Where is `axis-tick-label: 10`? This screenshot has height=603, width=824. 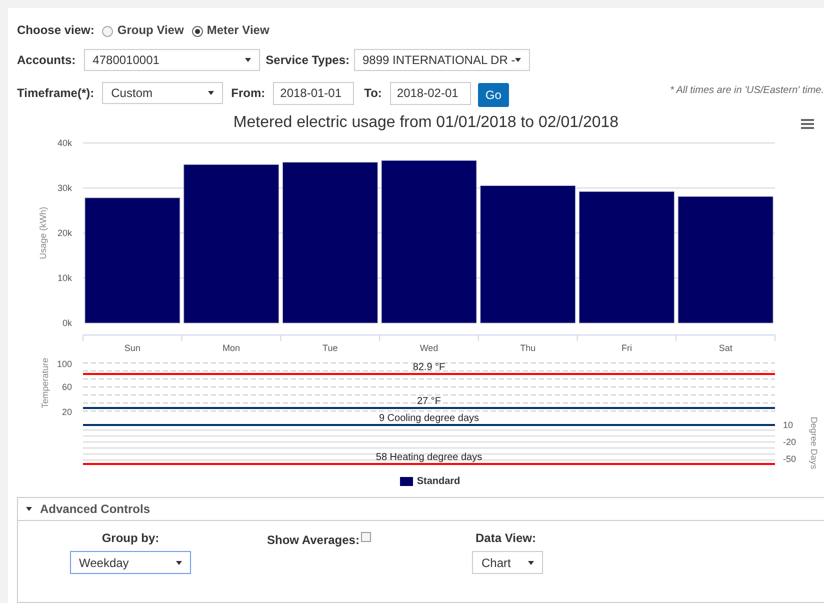
axis-tick-label: 10 is located at coordinates (788, 425).